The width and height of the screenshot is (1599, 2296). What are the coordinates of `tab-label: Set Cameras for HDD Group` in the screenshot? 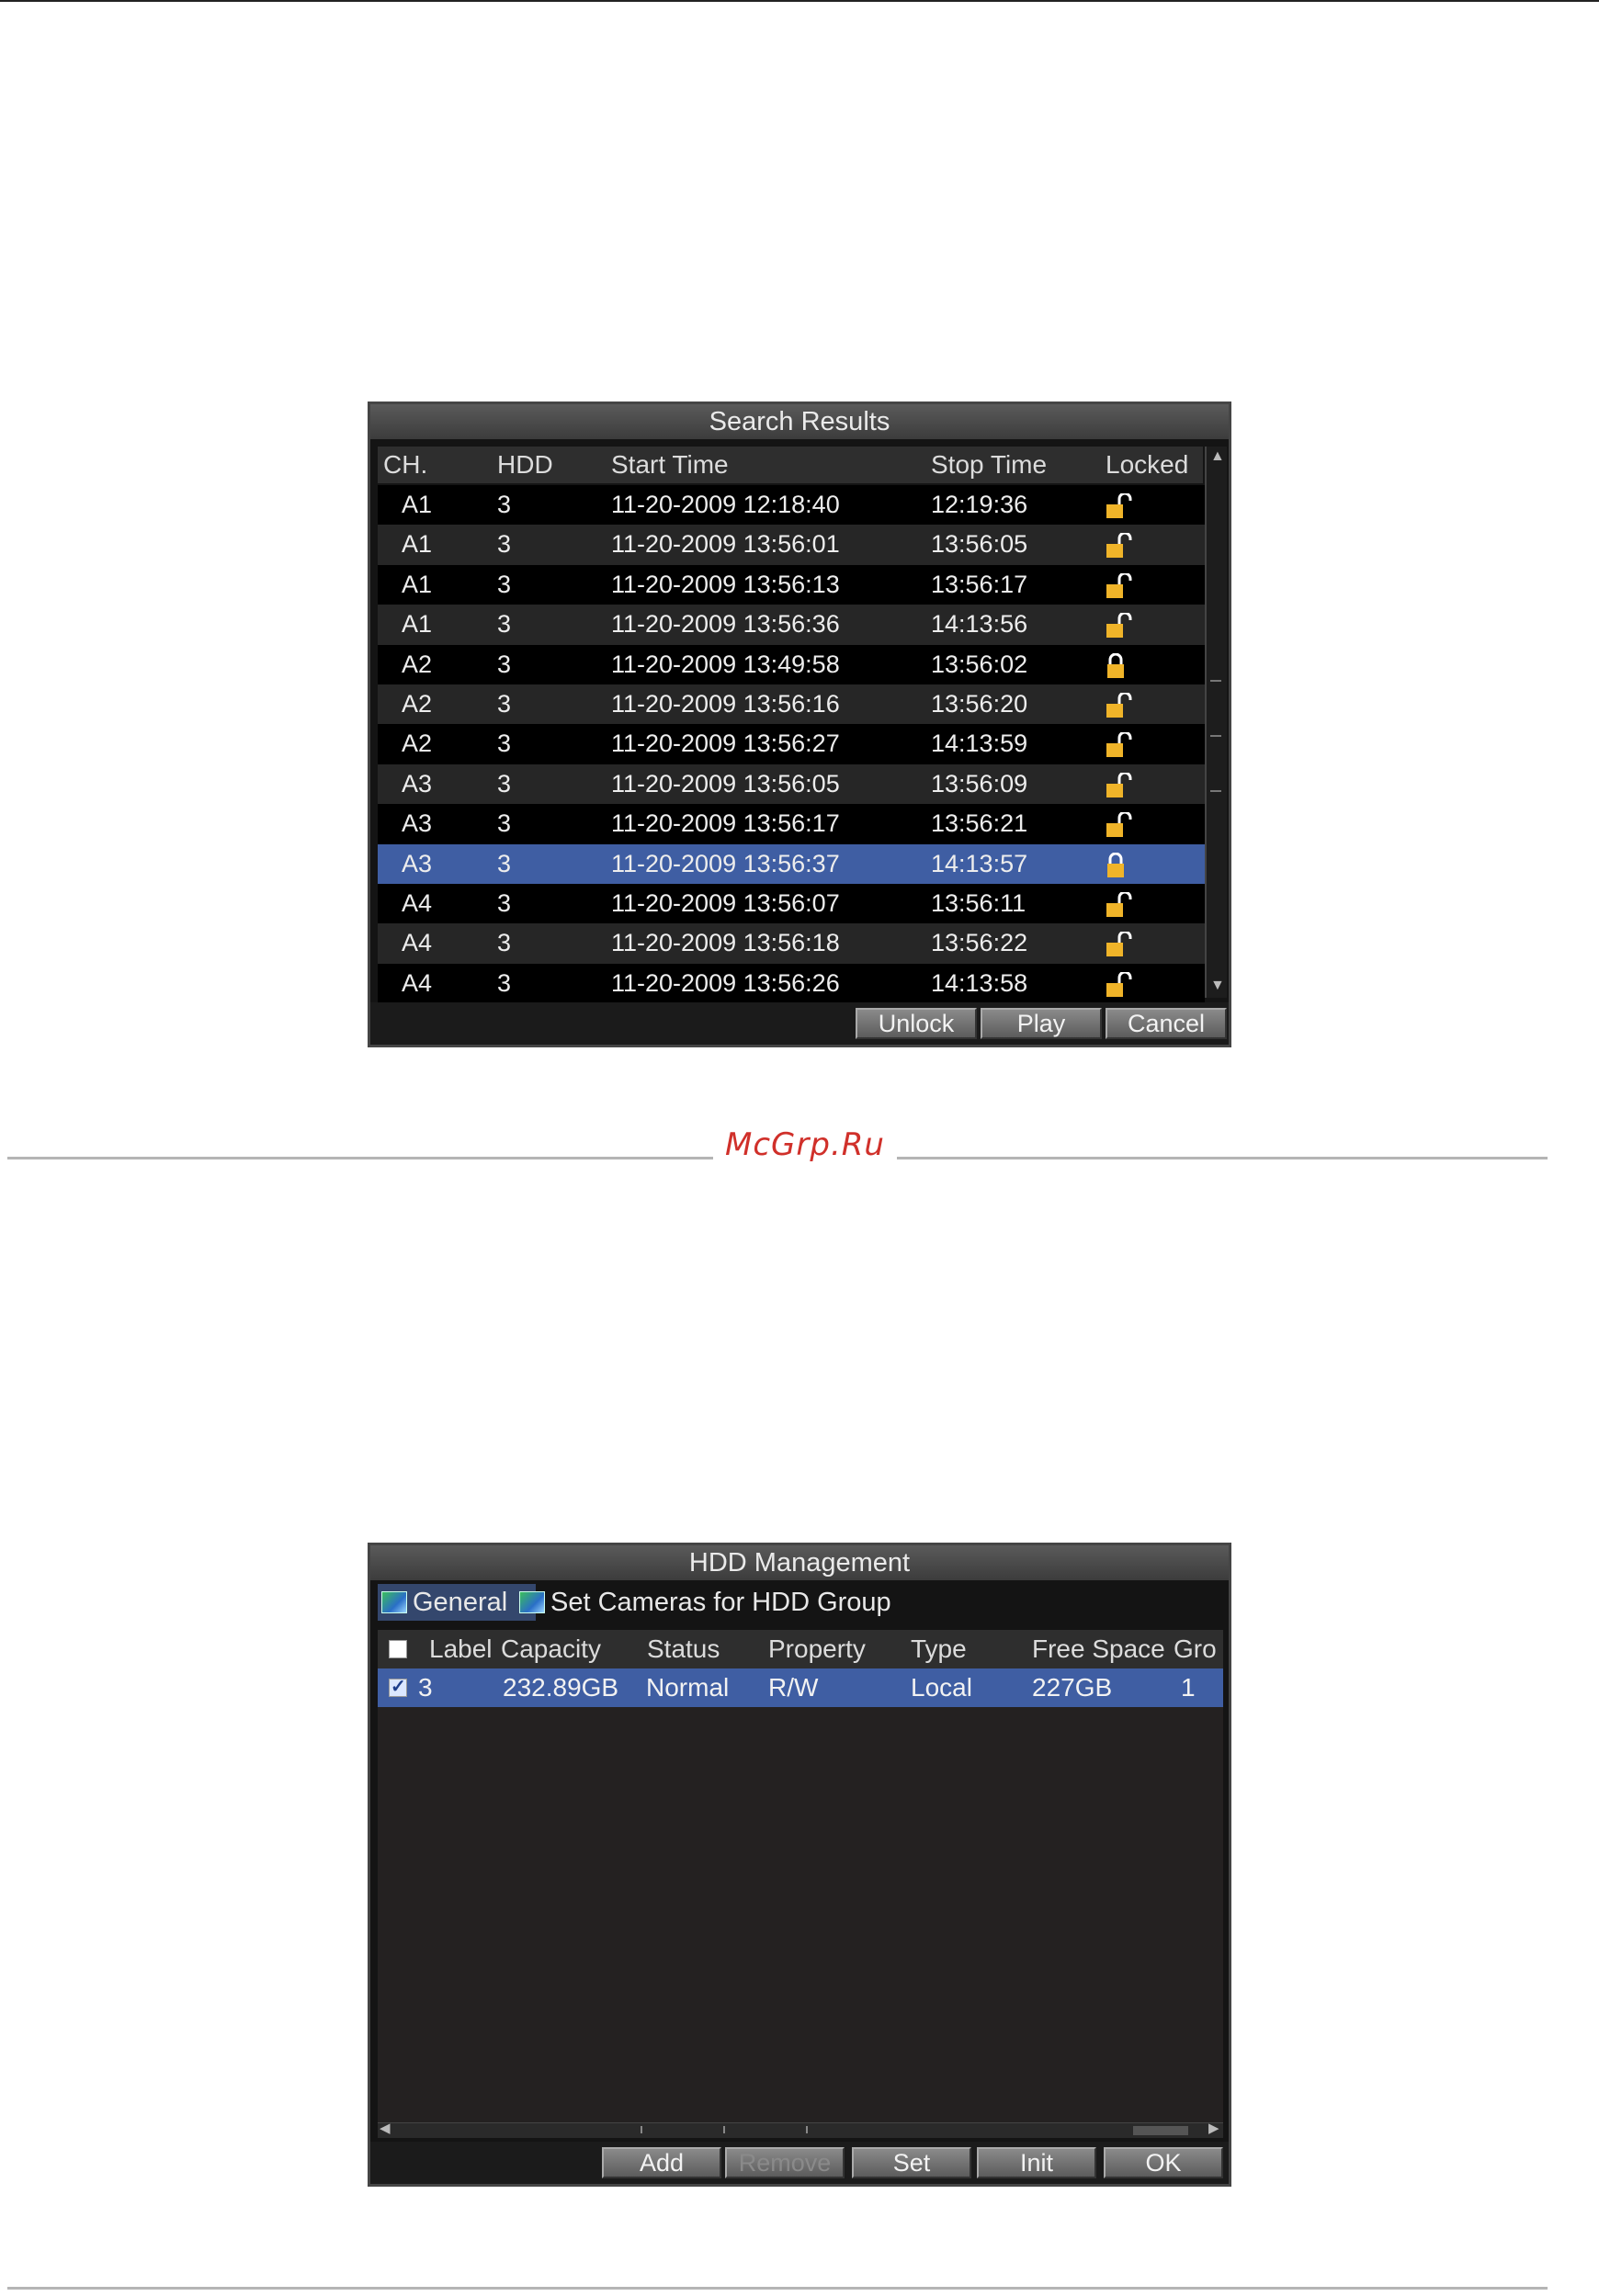 It's located at (721, 1602).